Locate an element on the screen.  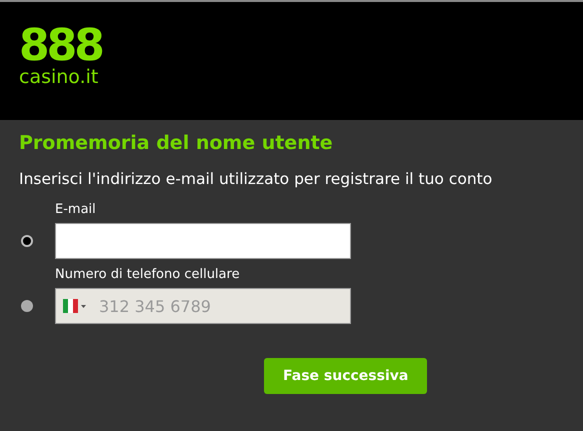
next-button: Fase successiva is located at coordinates (346, 376).